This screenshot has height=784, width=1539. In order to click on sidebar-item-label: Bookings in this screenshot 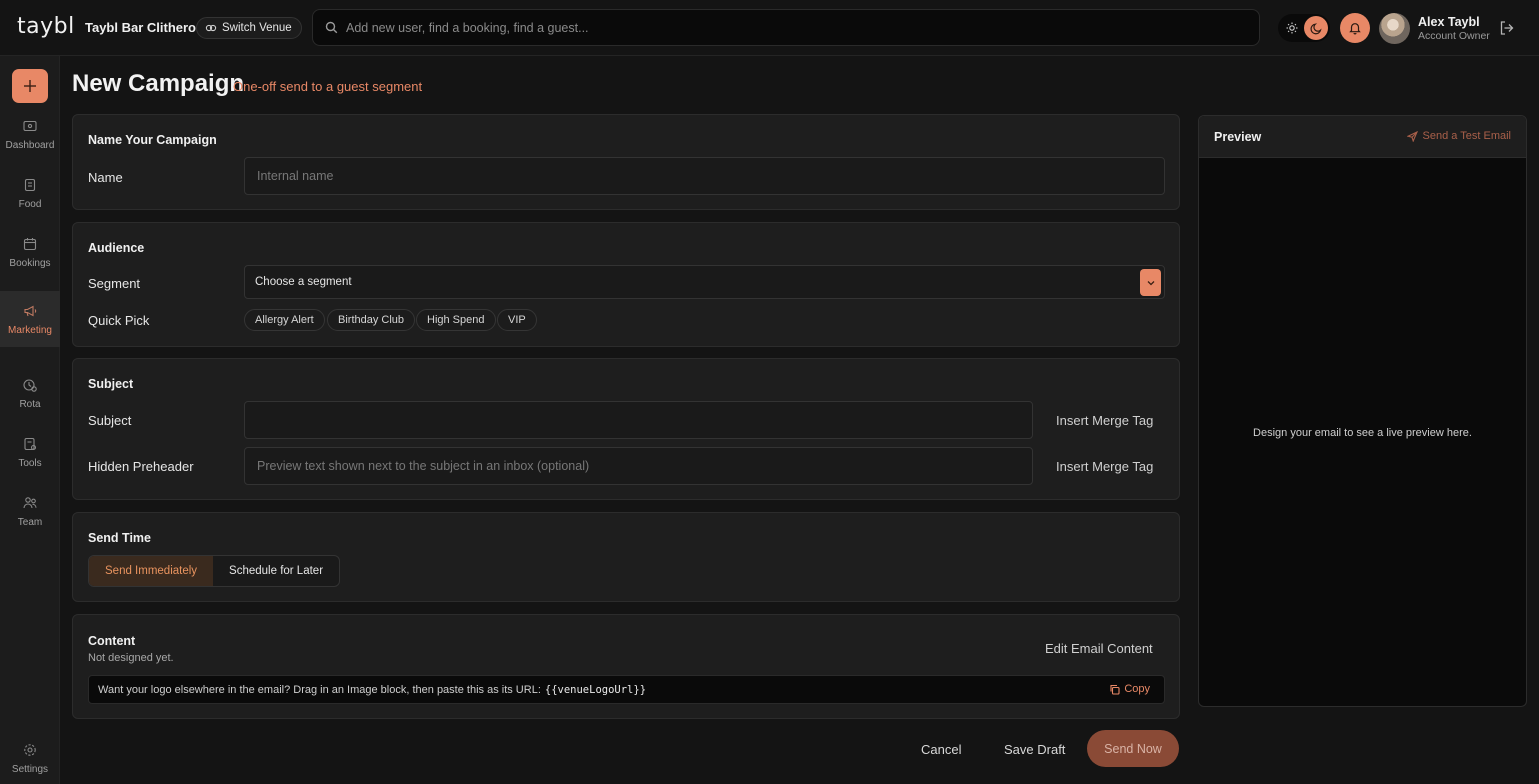, I will do `click(30, 263)`.